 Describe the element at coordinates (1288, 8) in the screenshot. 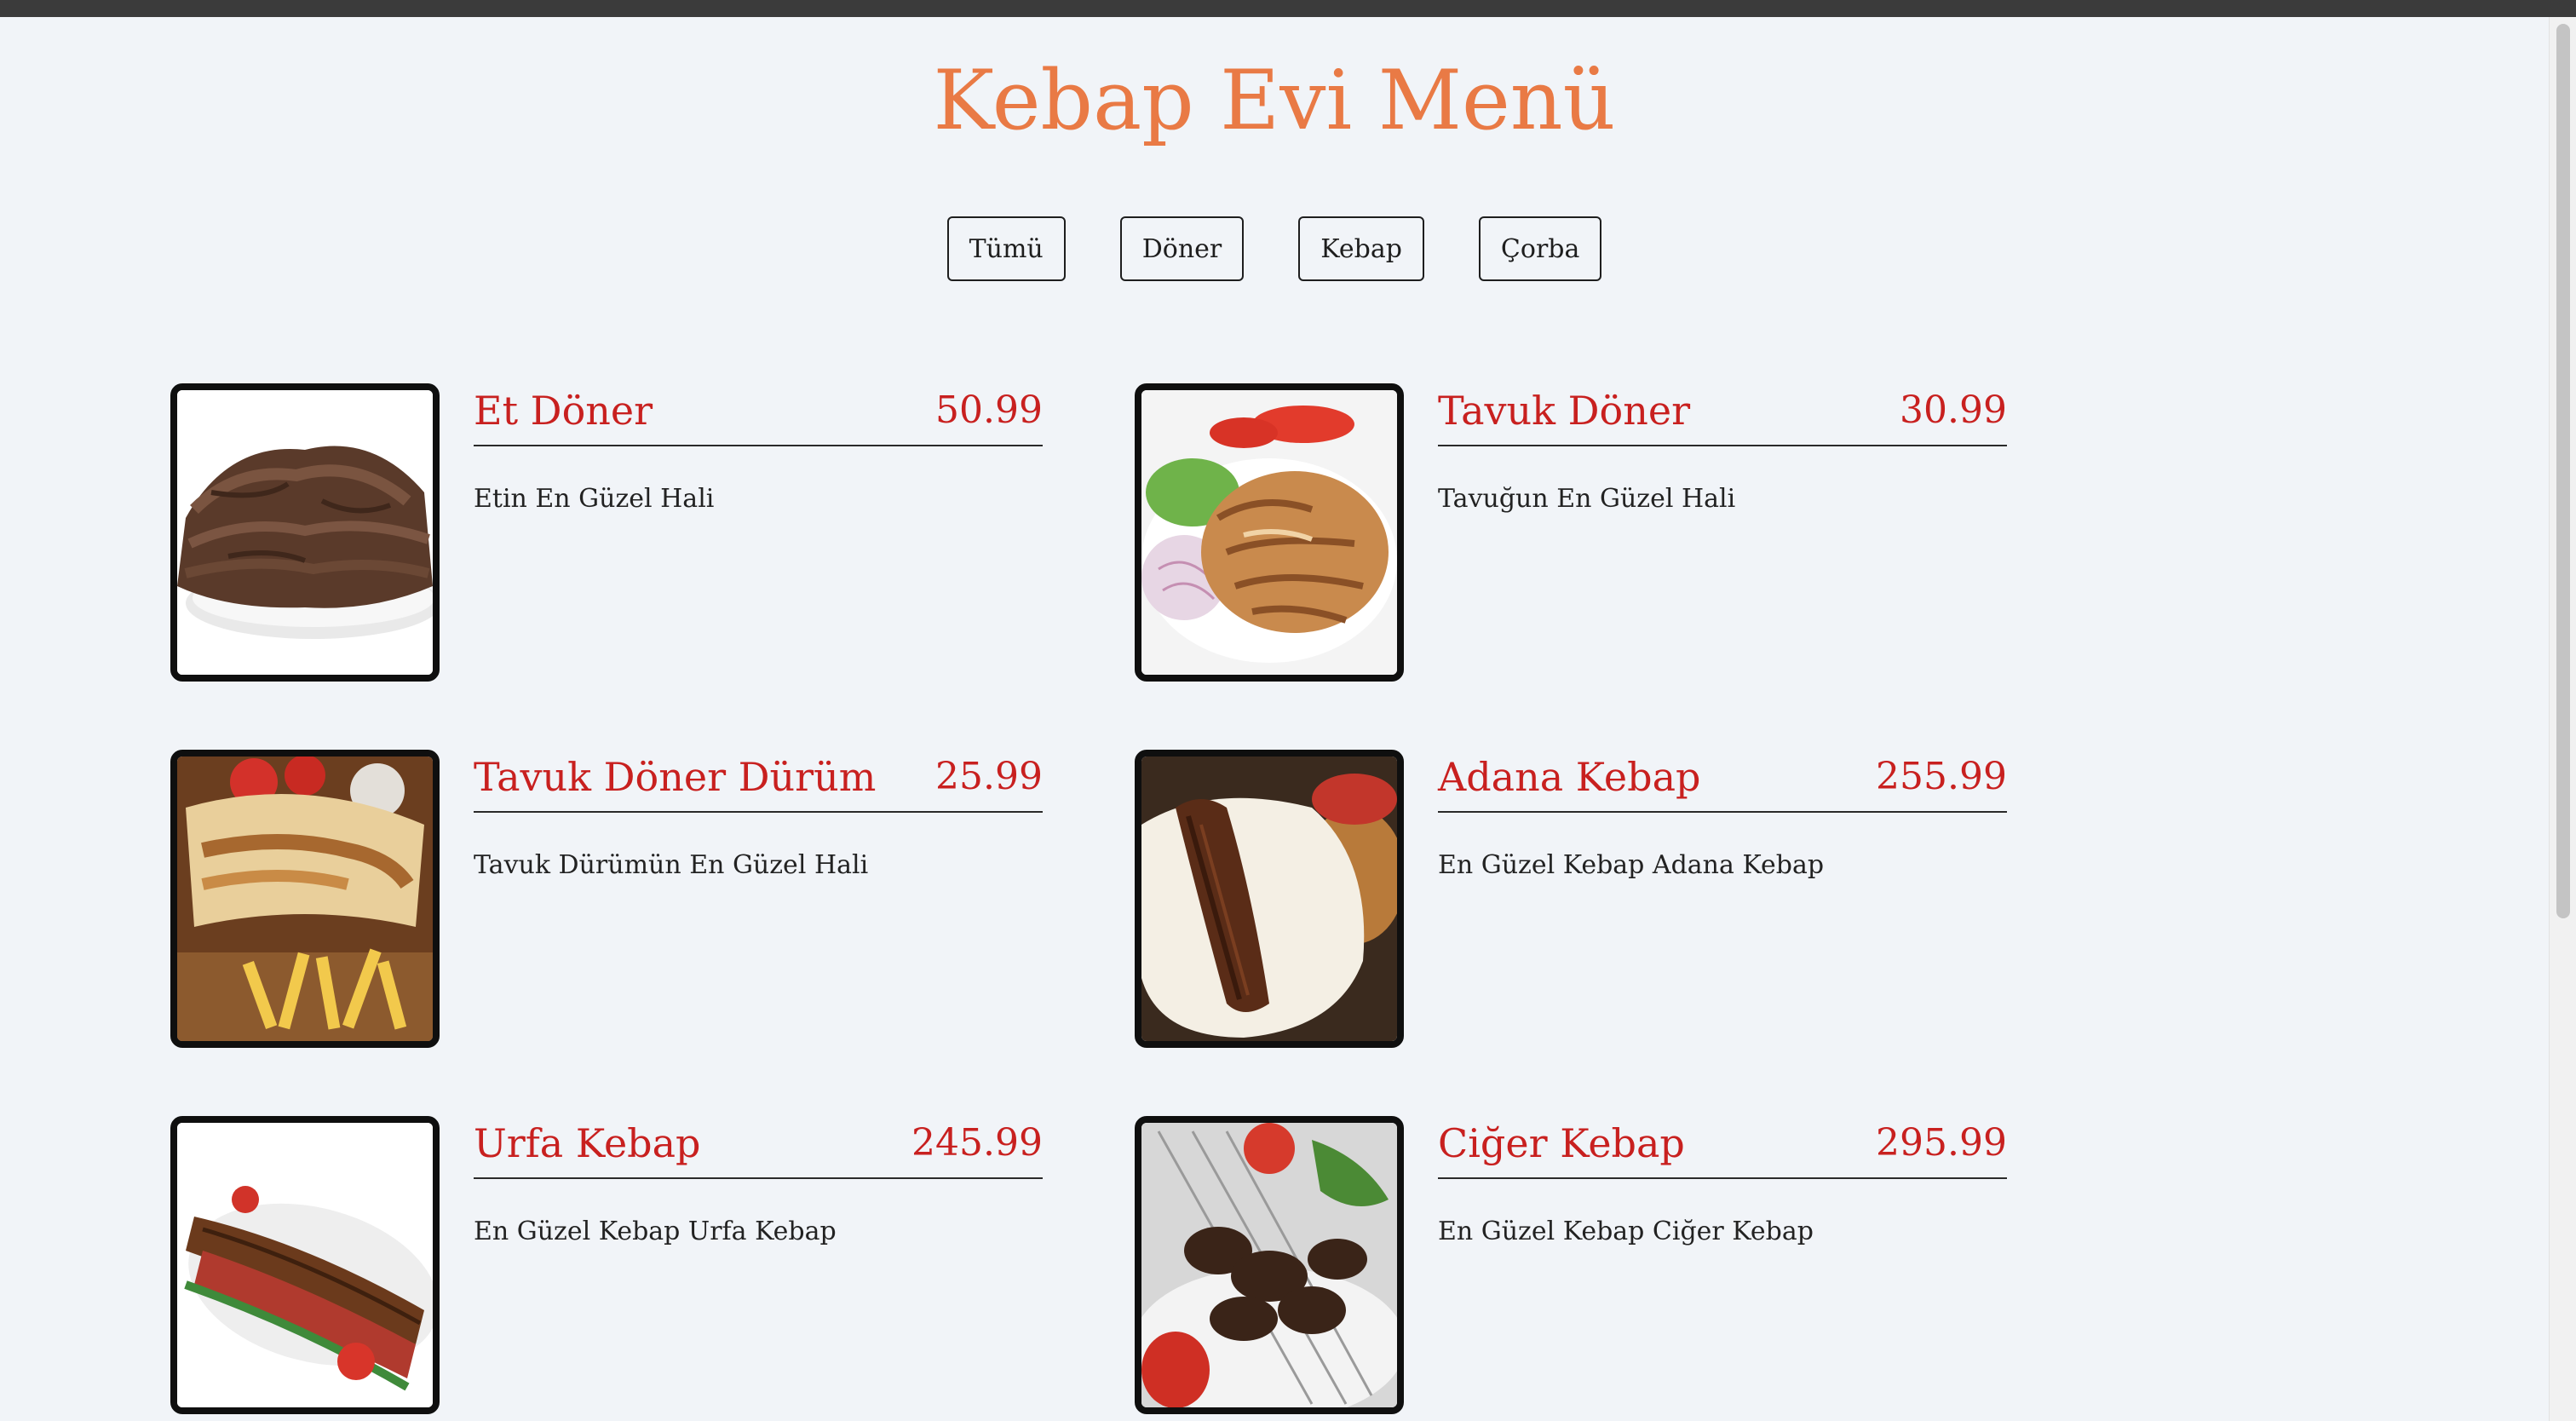

I see `browser-top-bar` at that location.